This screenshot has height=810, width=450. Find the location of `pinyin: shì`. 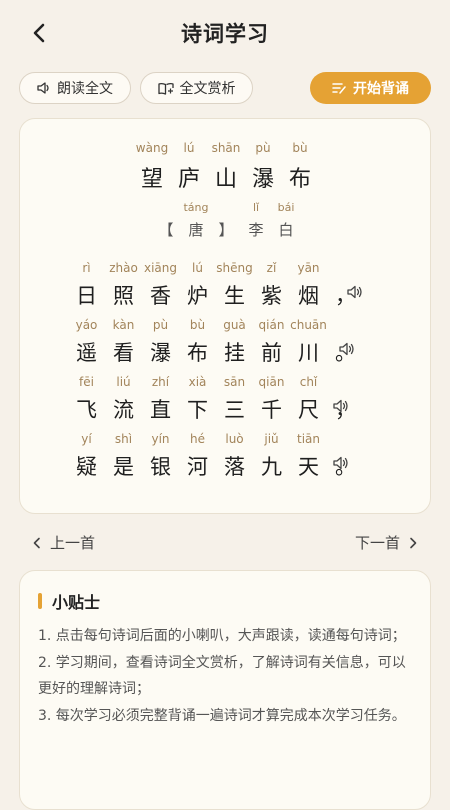

pinyin: shì is located at coordinates (123, 439).